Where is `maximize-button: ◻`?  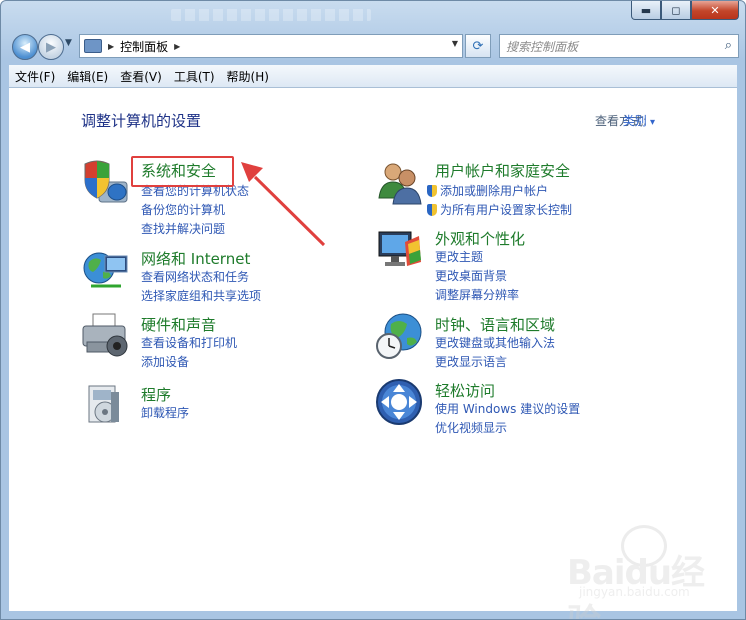
maximize-button: ◻ is located at coordinates (676, 10).